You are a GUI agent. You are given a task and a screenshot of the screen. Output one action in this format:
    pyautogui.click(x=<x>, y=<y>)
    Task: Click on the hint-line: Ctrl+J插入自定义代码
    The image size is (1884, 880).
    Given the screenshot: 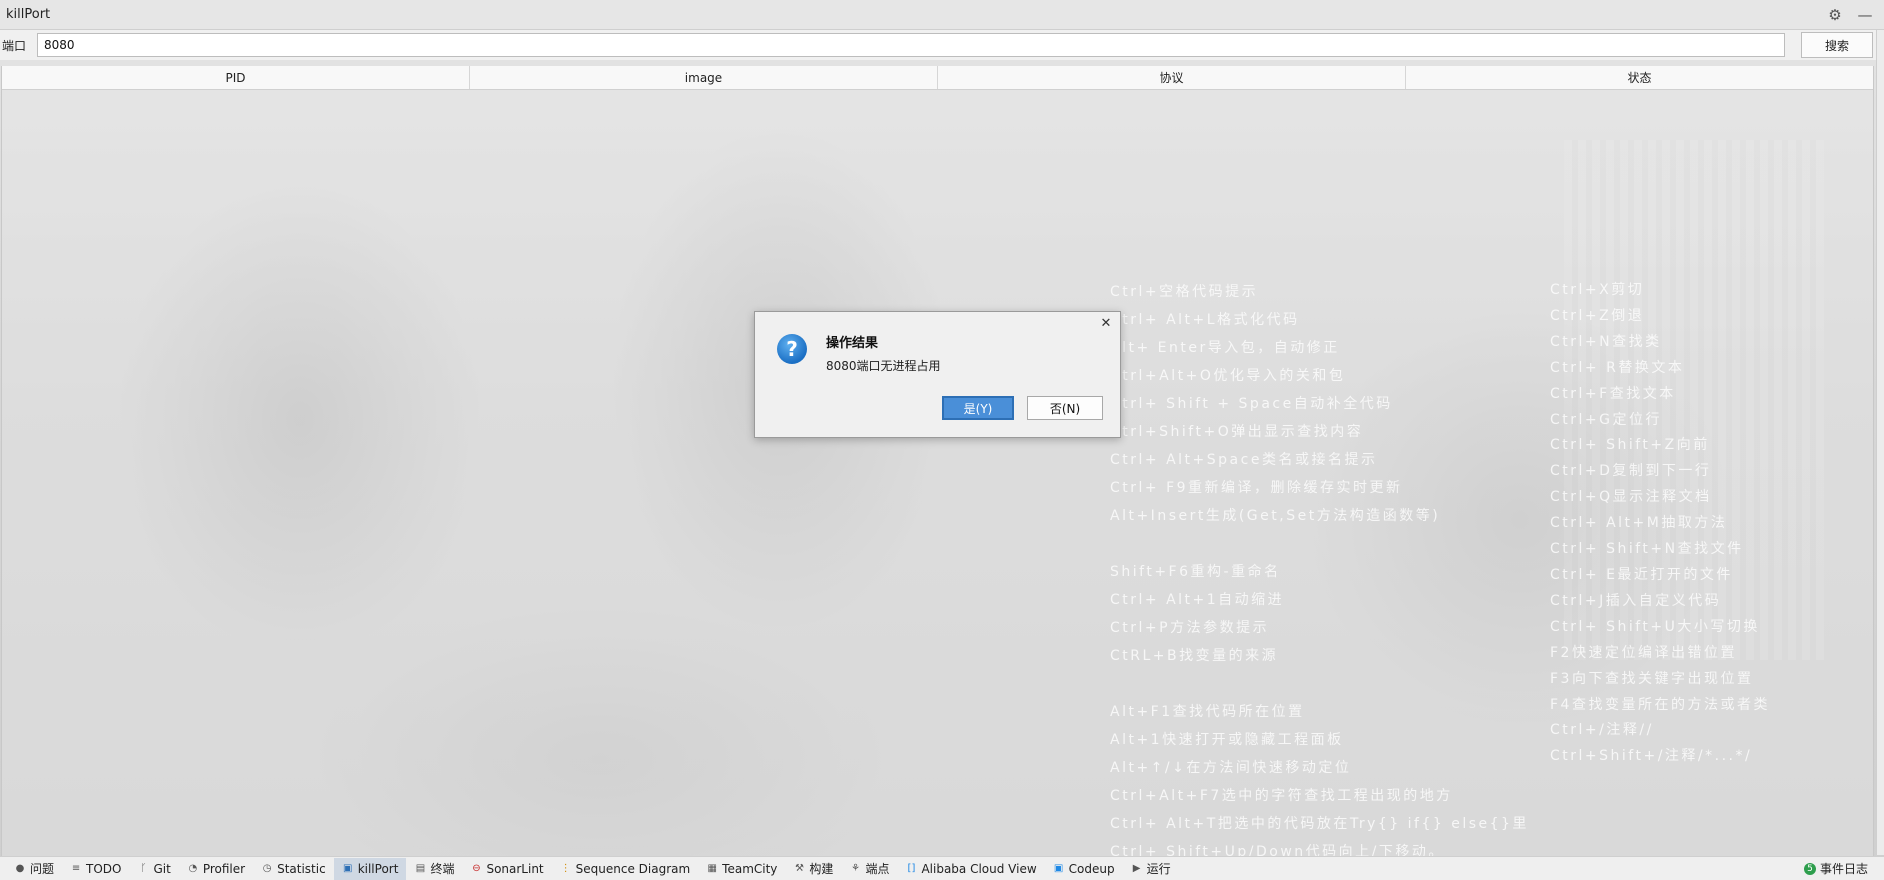 What is the action you would take?
    pyautogui.click(x=1636, y=600)
    